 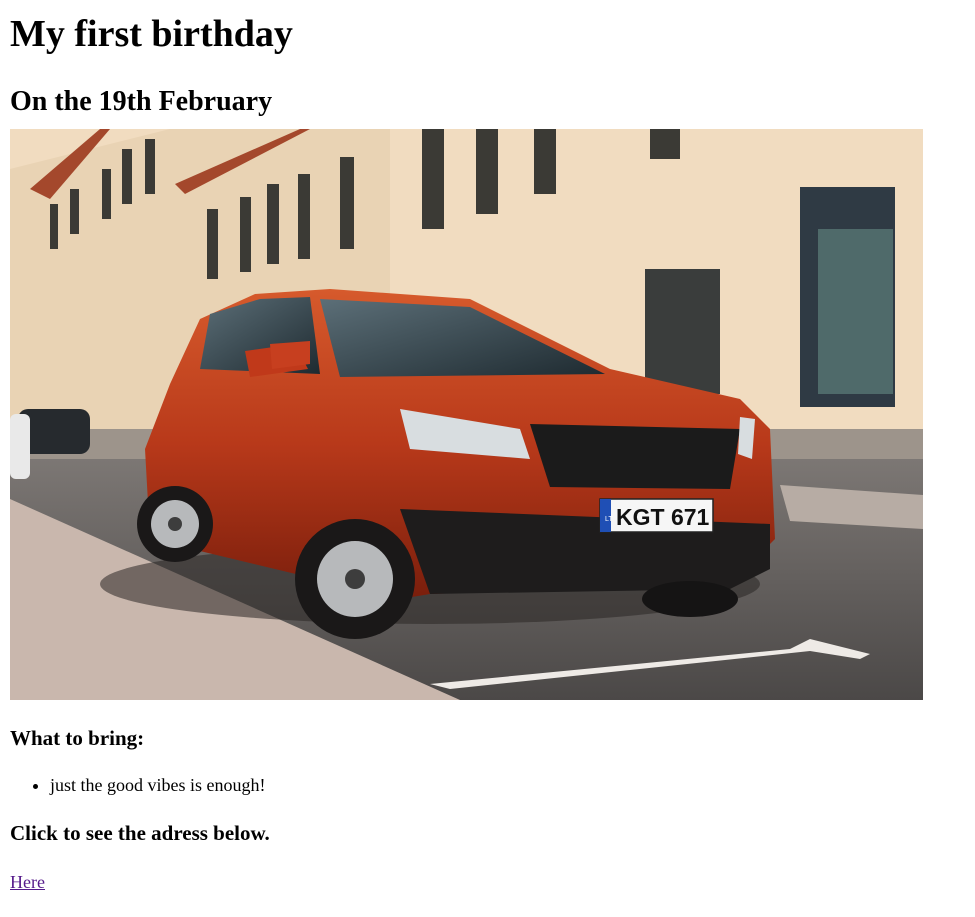 What do you see at coordinates (141, 101) in the screenshot?
I see `page-subtitle: On the 19th February` at bounding box center [141, 101].